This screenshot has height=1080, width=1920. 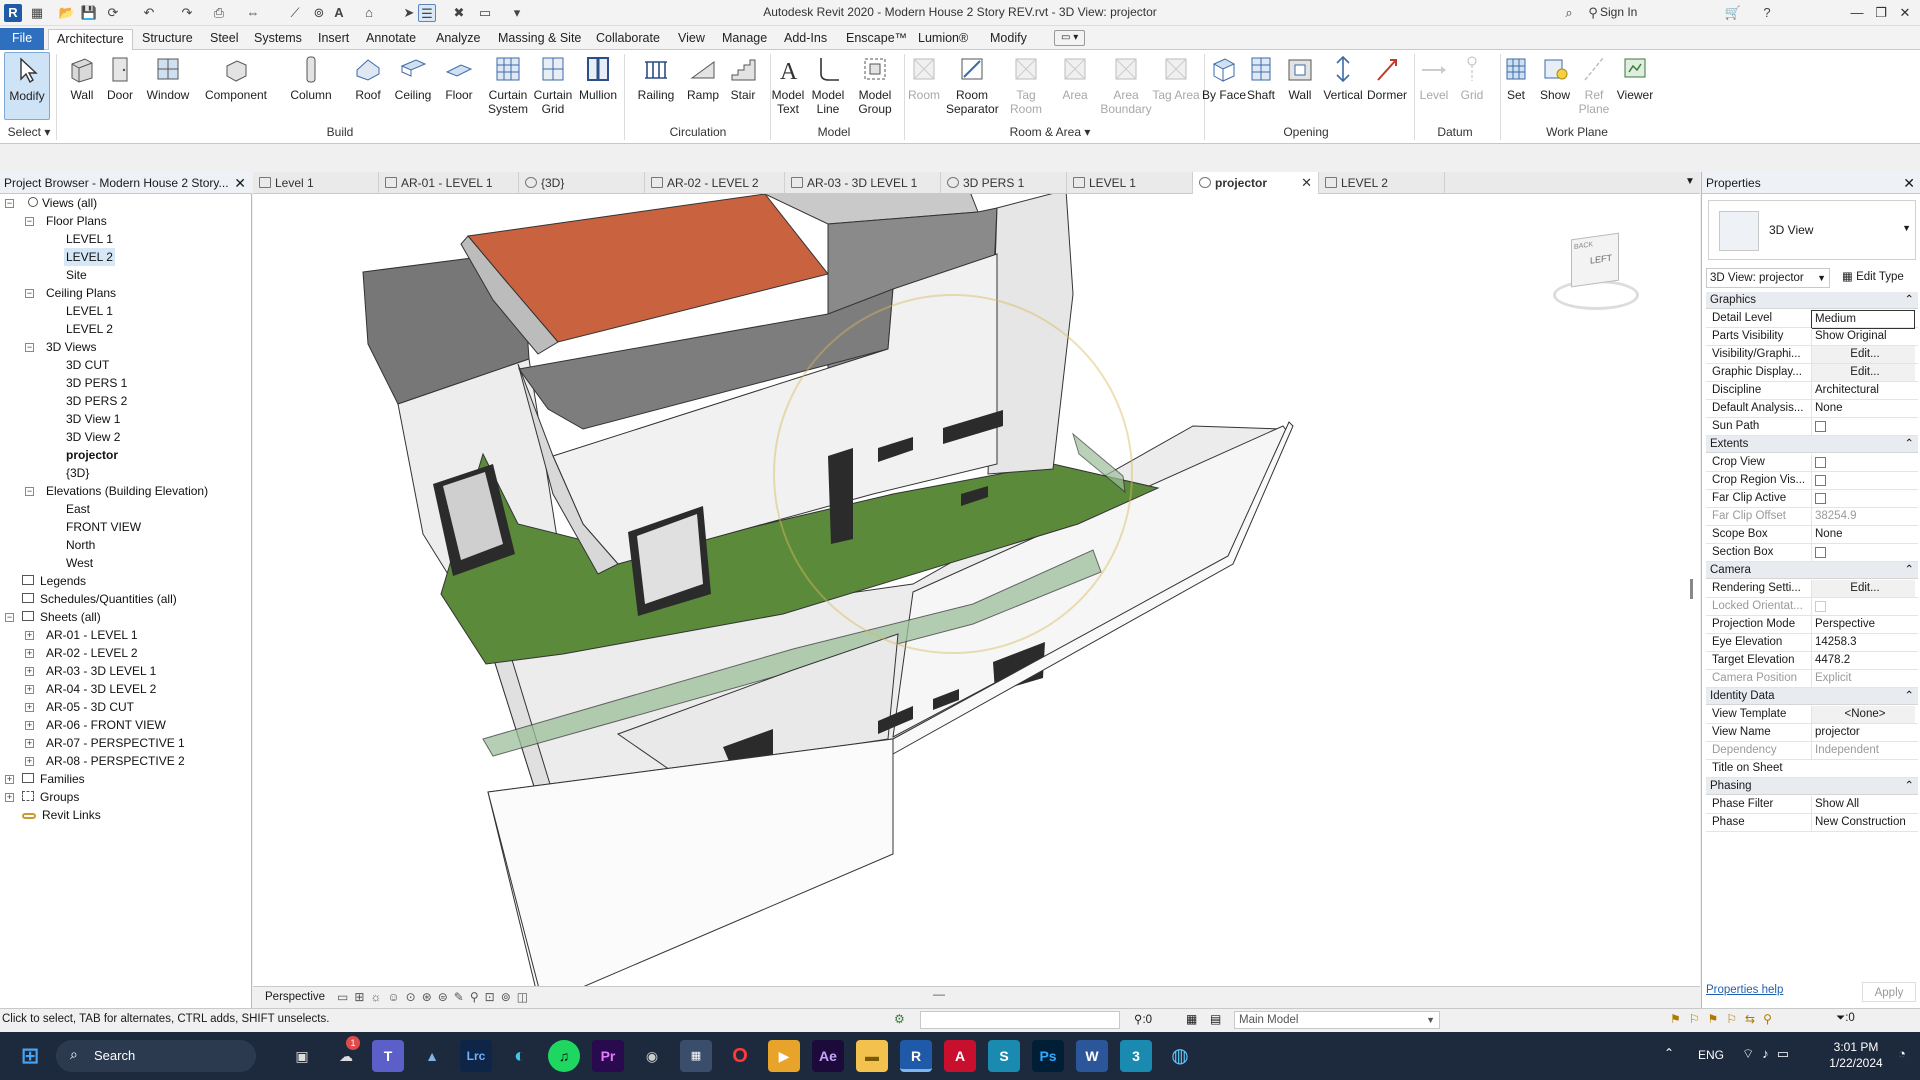 I want to click on word-icon: W, so click(x=1092, y=1056).